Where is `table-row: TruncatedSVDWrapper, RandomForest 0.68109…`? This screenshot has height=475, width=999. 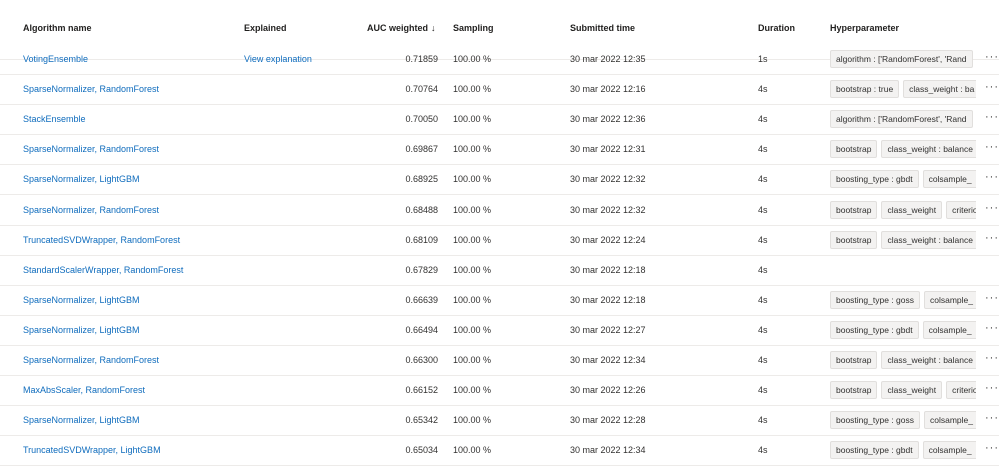
table-row: TruncatedSVDWrapper, RandomForest 0.68109… is located at coordinates (499, 240).